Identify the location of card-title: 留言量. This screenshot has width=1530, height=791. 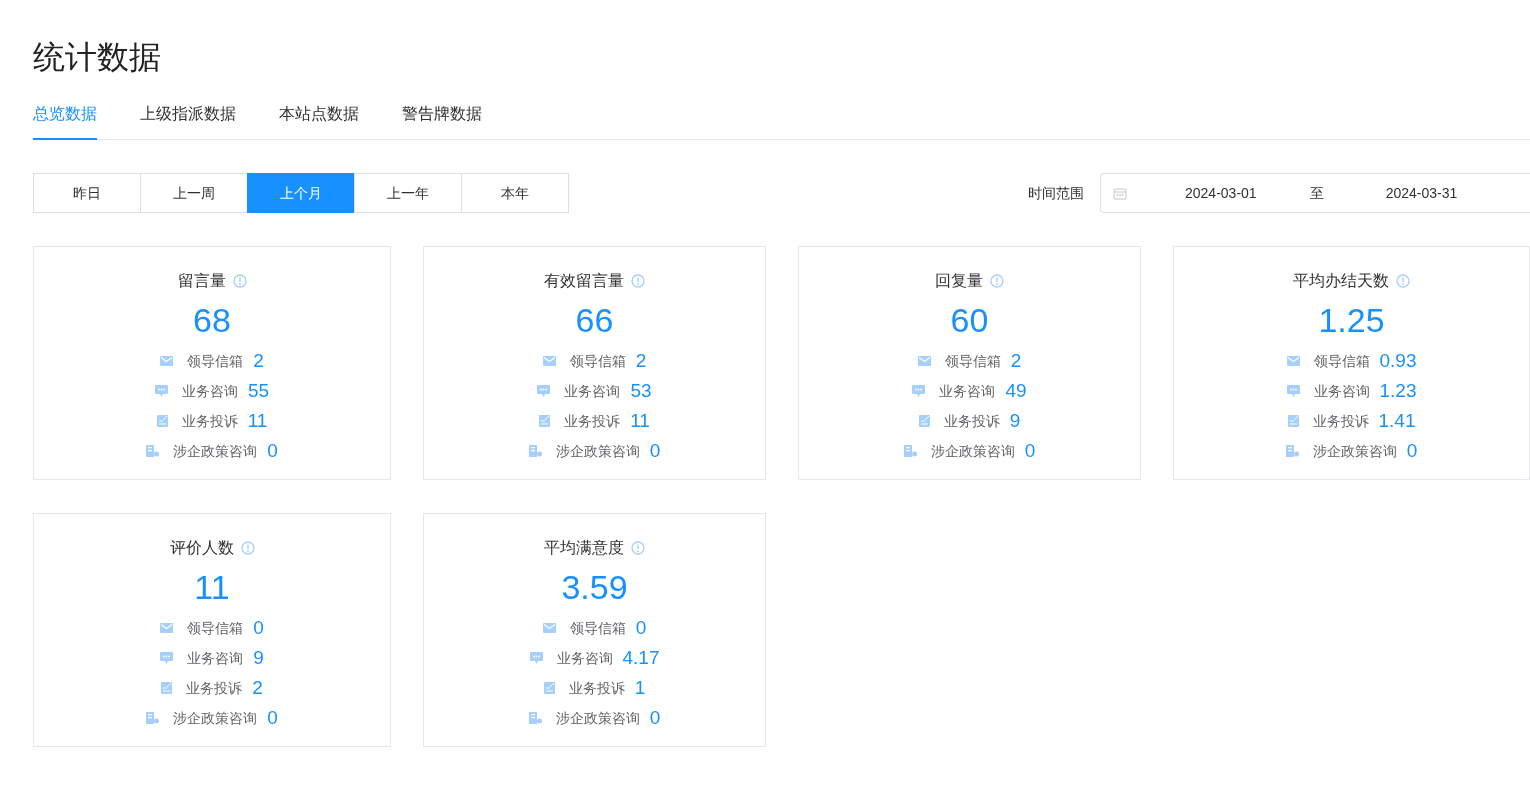
(201, 281).